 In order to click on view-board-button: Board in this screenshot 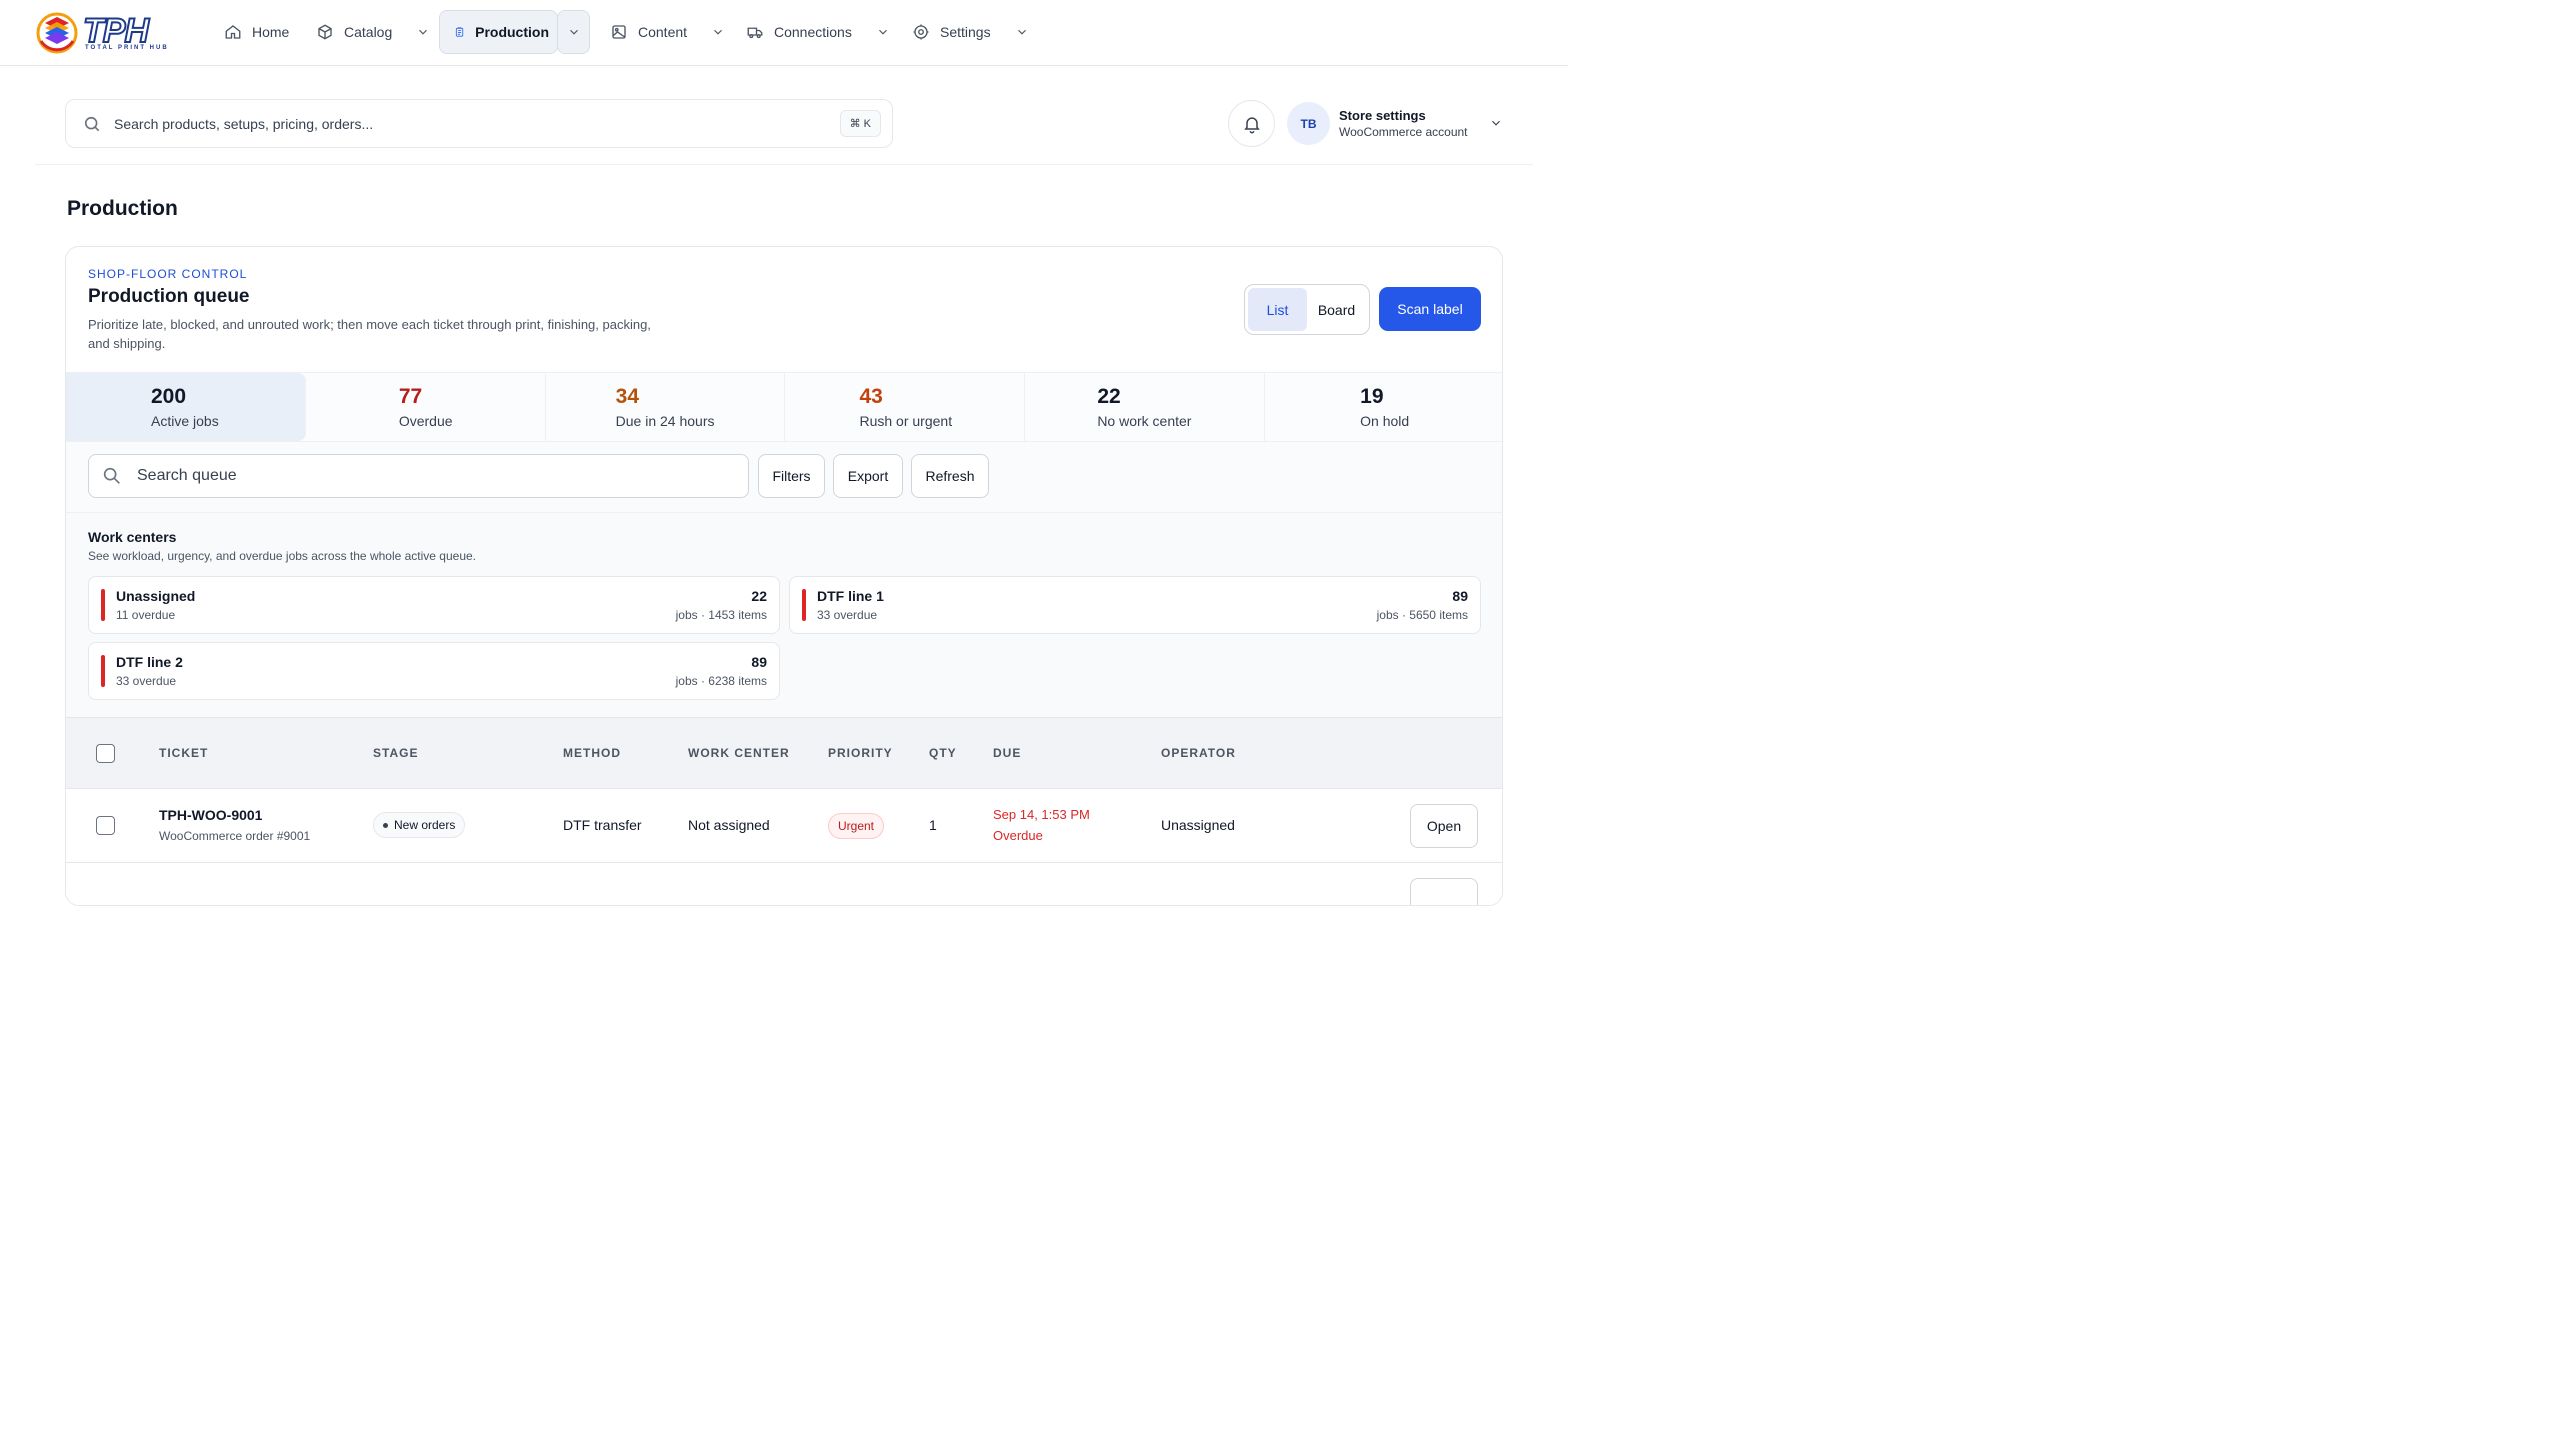, I will do `click(1336, 309)`.